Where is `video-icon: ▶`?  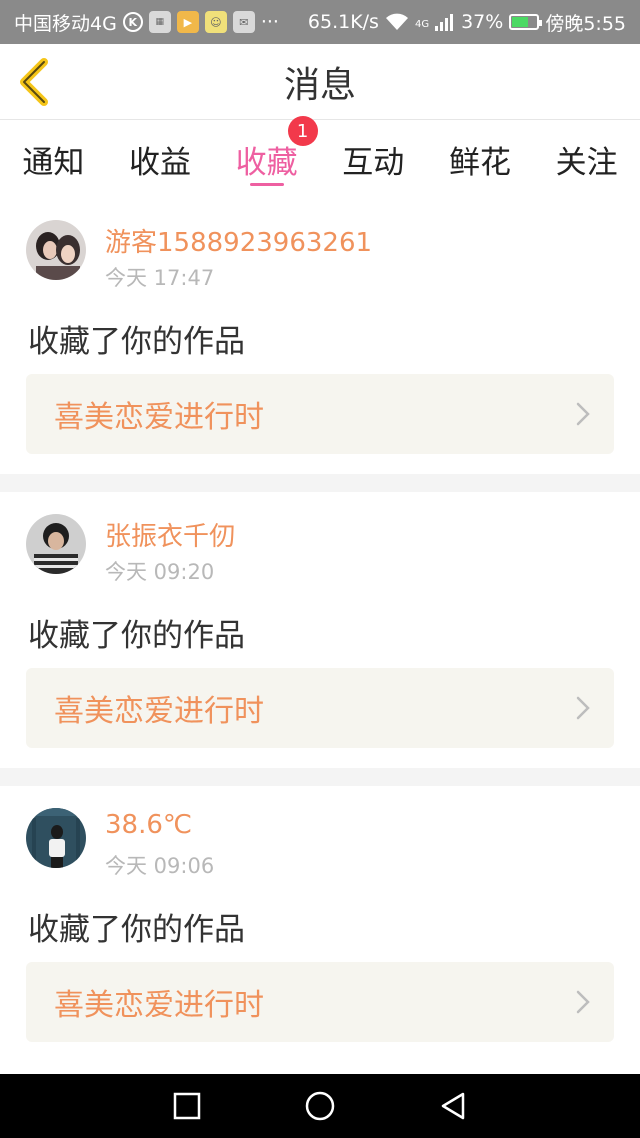
video-icon: ▶ is located at coordinates (187, 22).